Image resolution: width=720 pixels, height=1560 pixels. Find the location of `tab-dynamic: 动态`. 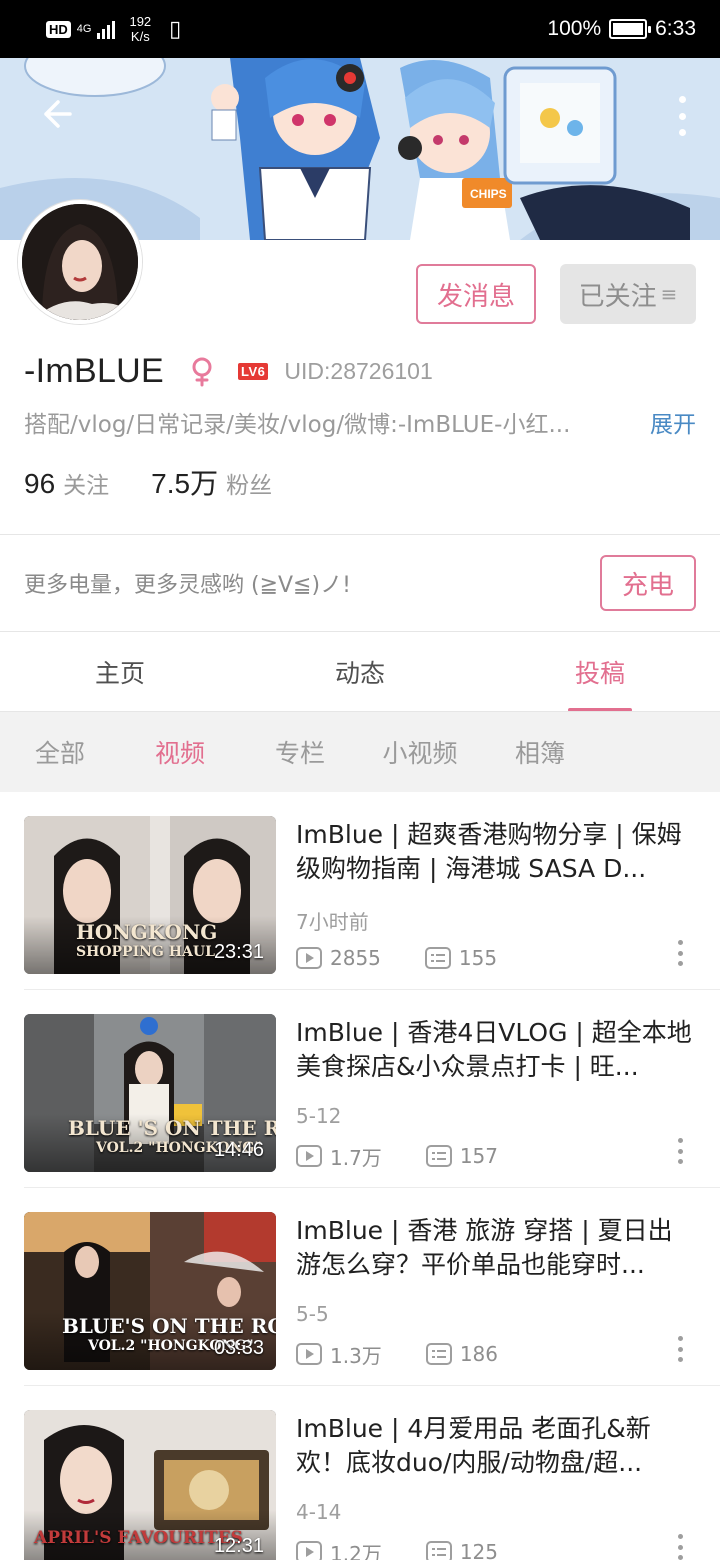

tab-dynamic: 动态 is located at coordinates (360, 672).